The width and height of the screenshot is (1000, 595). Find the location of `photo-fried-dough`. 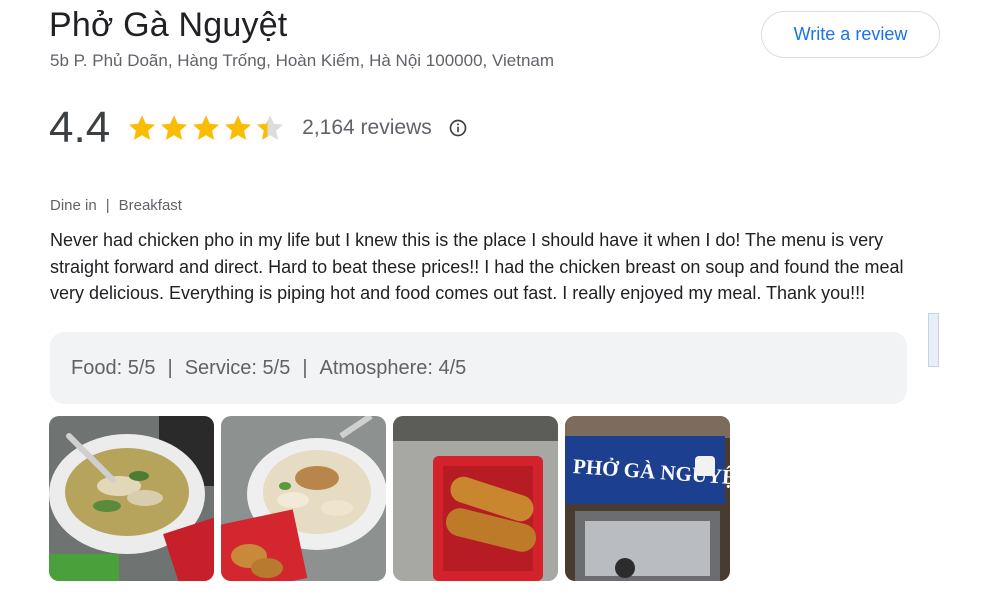

photo-fried-dough is located at coordinates (475, 498).